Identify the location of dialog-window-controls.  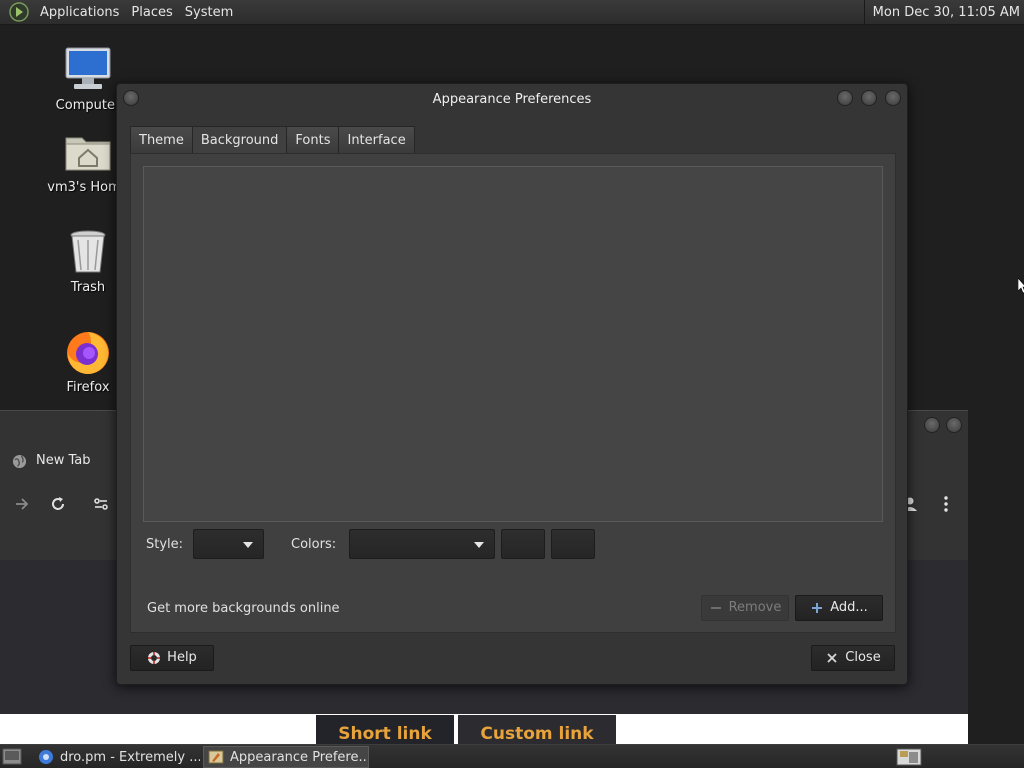
(869, 98).